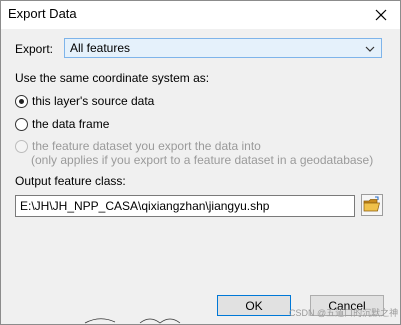  I want to click on radio-source-data: this layer's source data, so click(84, 101).